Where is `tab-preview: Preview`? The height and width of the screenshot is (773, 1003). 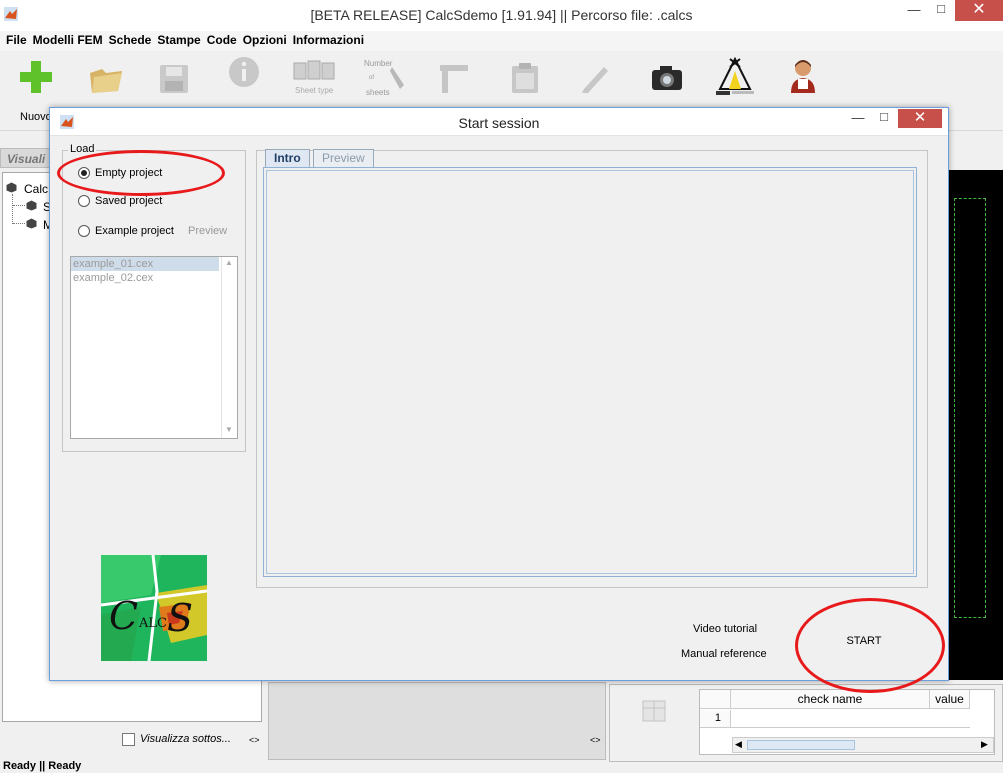 tab-preview: Preview is located at coordinates (343, 158).